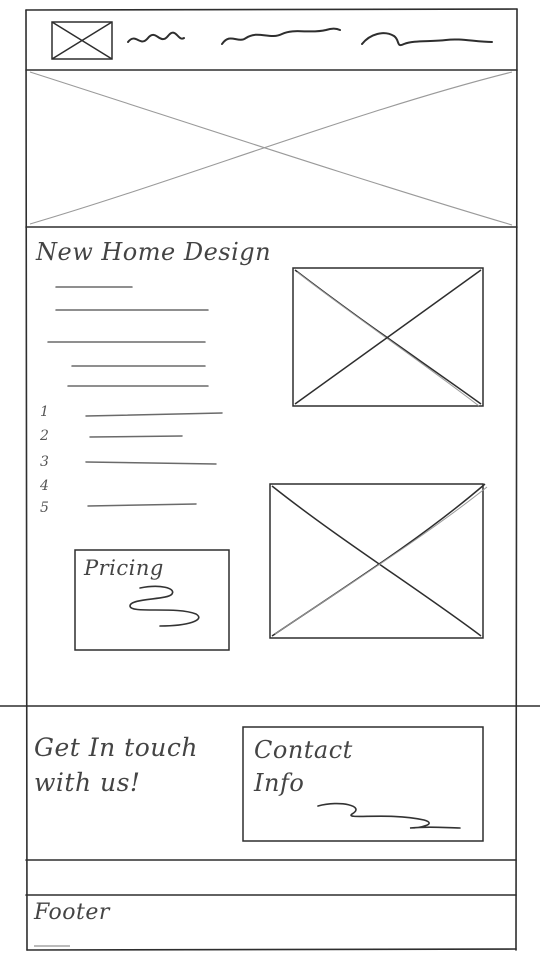 Image resolution: width=540 pixels, height=960 pixels. Describe the element at coordinates (516, 479) in the screenshot. I see `page-border-right` at that location.